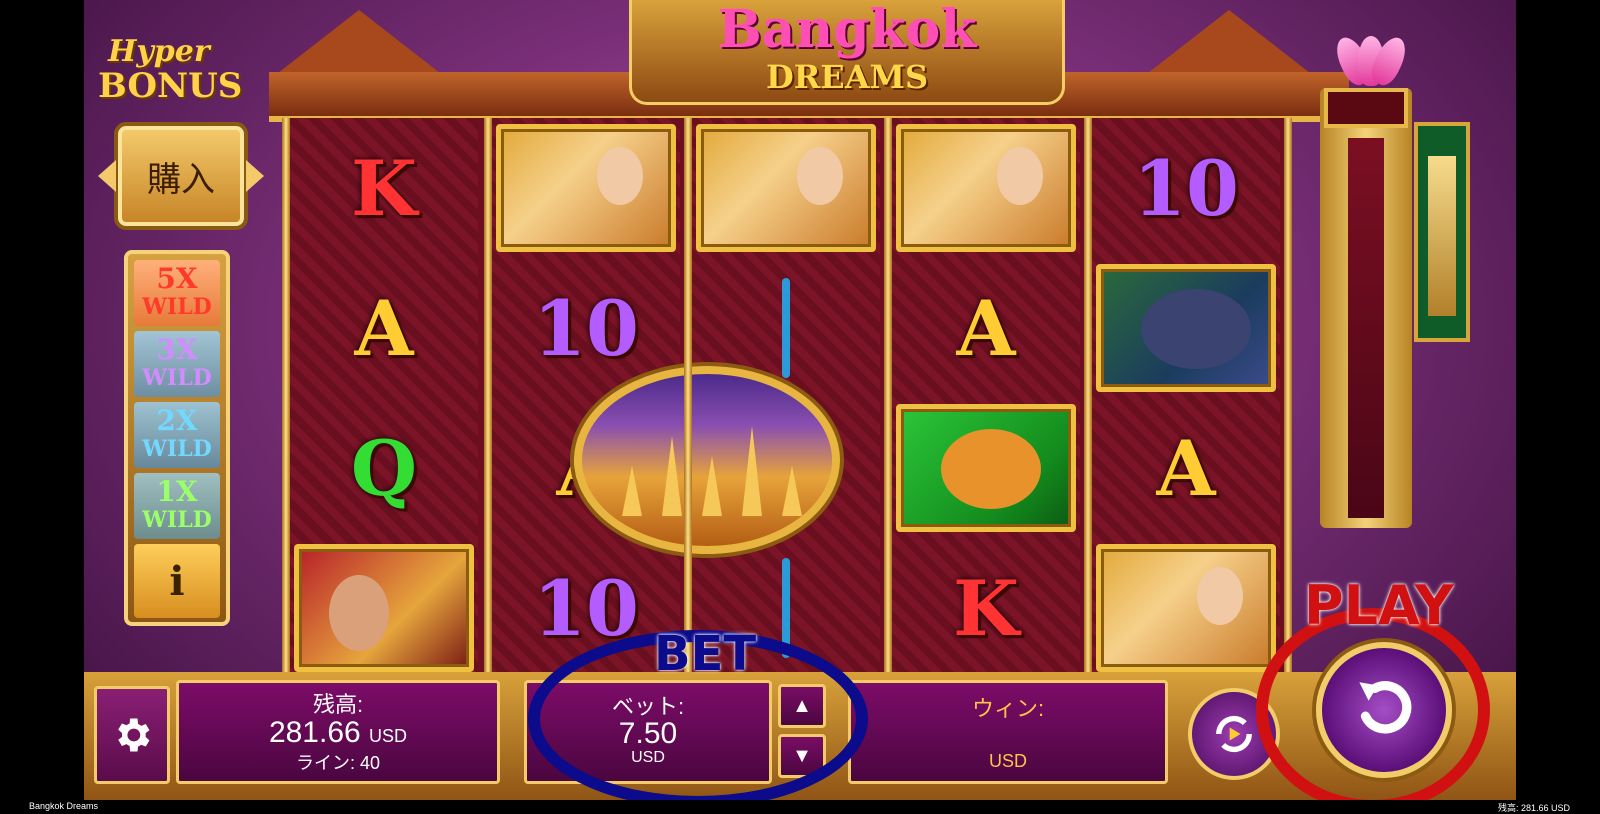 This screenshot has height=814, width=1600. Describe the element at coordinates (991, 469) in the screenshot. I see `tiger-figure` at that location.